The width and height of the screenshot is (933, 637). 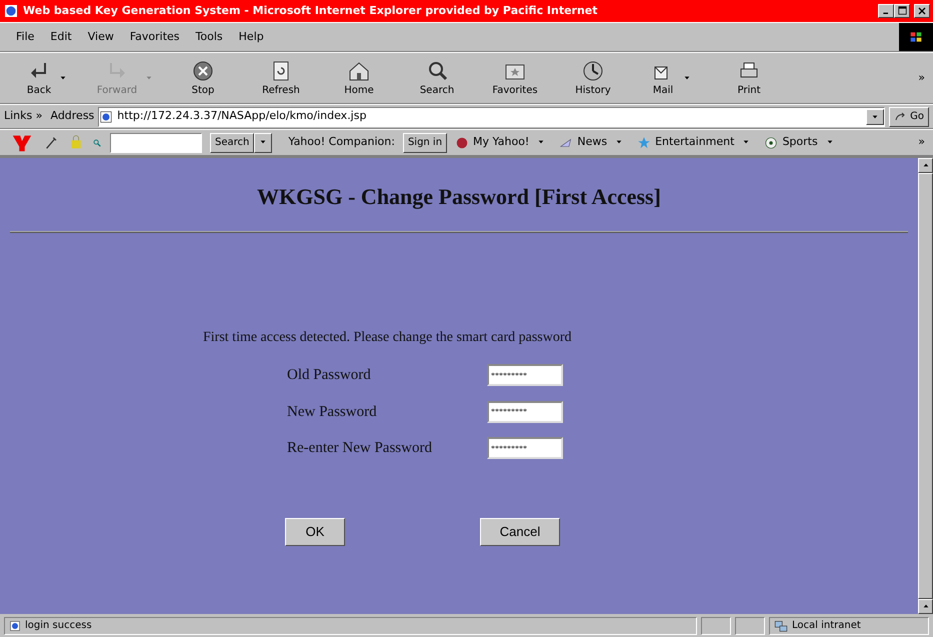 What do you see at coordinates (25, 116) in the screenshot?
I see `links-button: Links »` at bounding box center [25, 116].